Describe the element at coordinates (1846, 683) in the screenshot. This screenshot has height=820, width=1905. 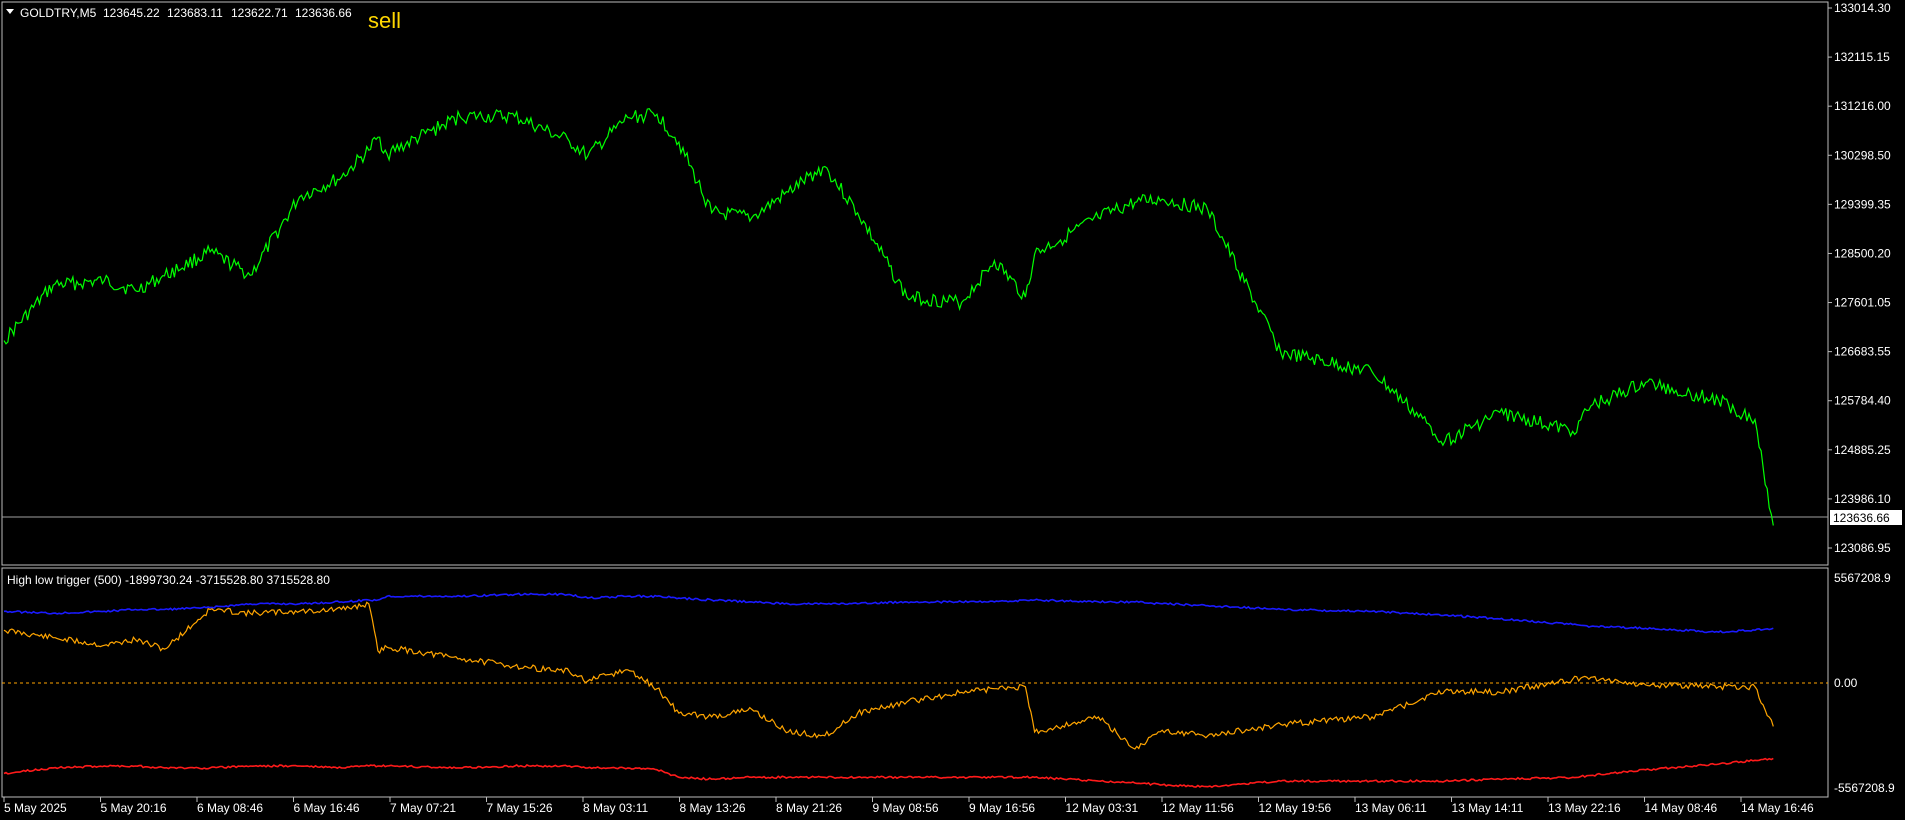
I see `indicator-tick-label: 0.00` at that location.